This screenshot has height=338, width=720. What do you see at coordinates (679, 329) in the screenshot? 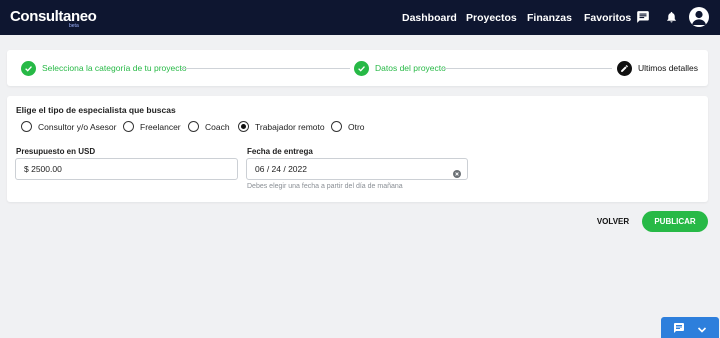
I see `chat-widget-icon` at bounding box center [679, 329].